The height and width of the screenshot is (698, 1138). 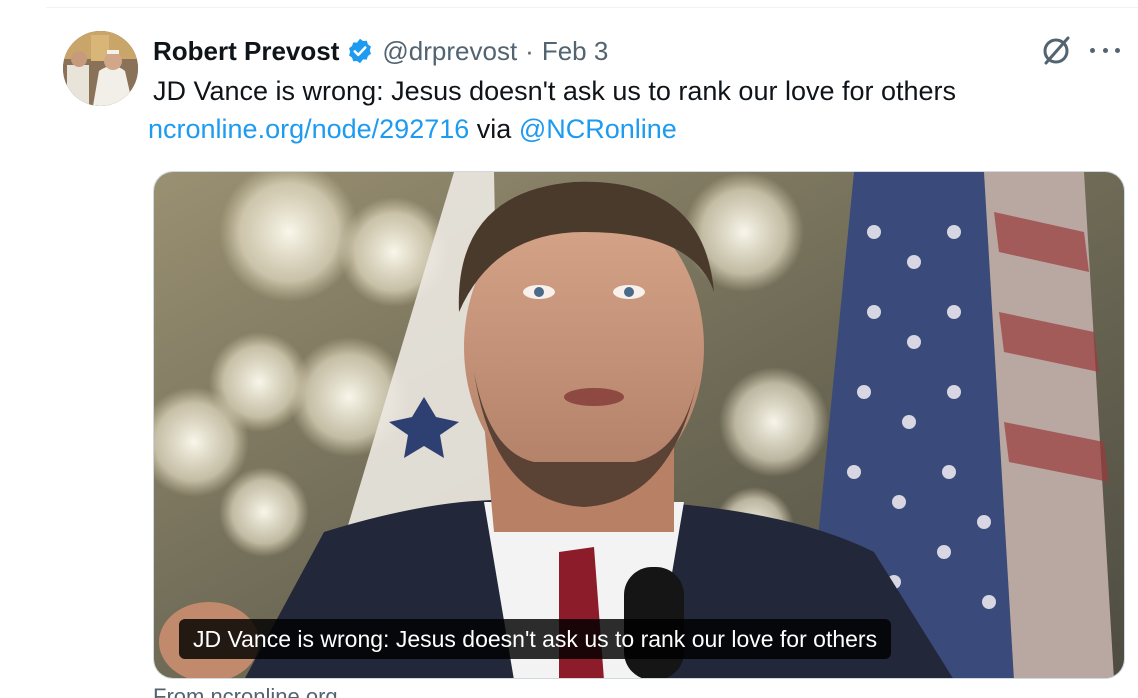 I want to click on display-name: Robert Prevost, so click(x=246, y=51).